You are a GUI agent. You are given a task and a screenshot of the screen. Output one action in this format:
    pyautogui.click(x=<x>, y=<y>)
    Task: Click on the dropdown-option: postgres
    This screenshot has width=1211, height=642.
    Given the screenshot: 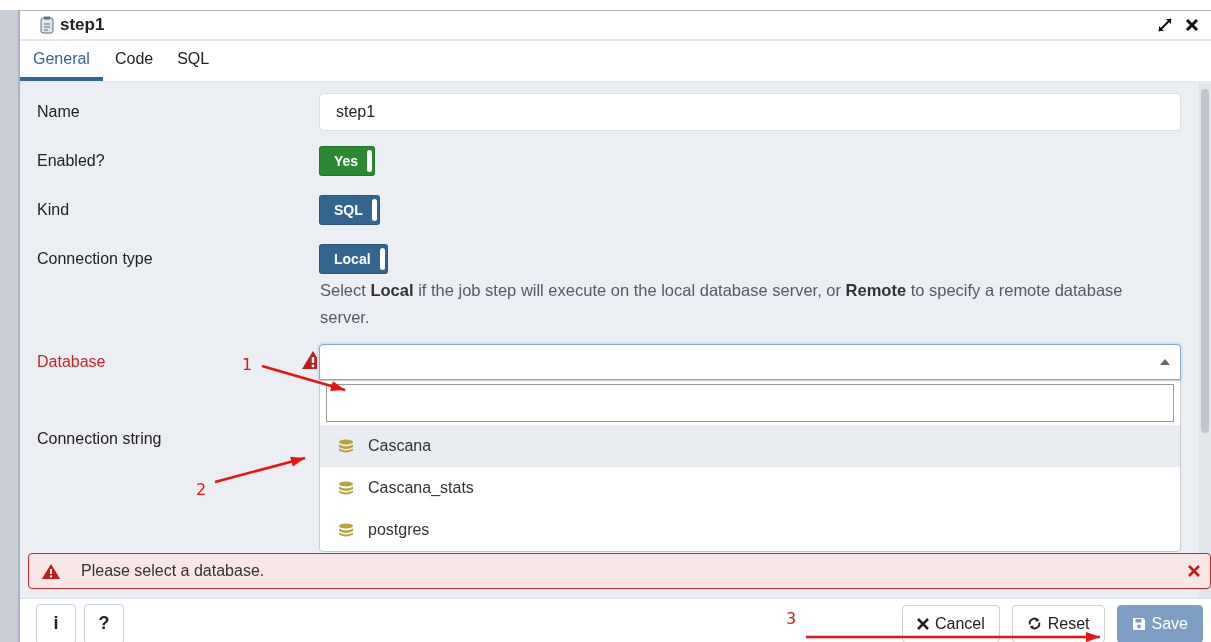 What is the action you would take?
    pyautogui.click(x=750, y=529)
    